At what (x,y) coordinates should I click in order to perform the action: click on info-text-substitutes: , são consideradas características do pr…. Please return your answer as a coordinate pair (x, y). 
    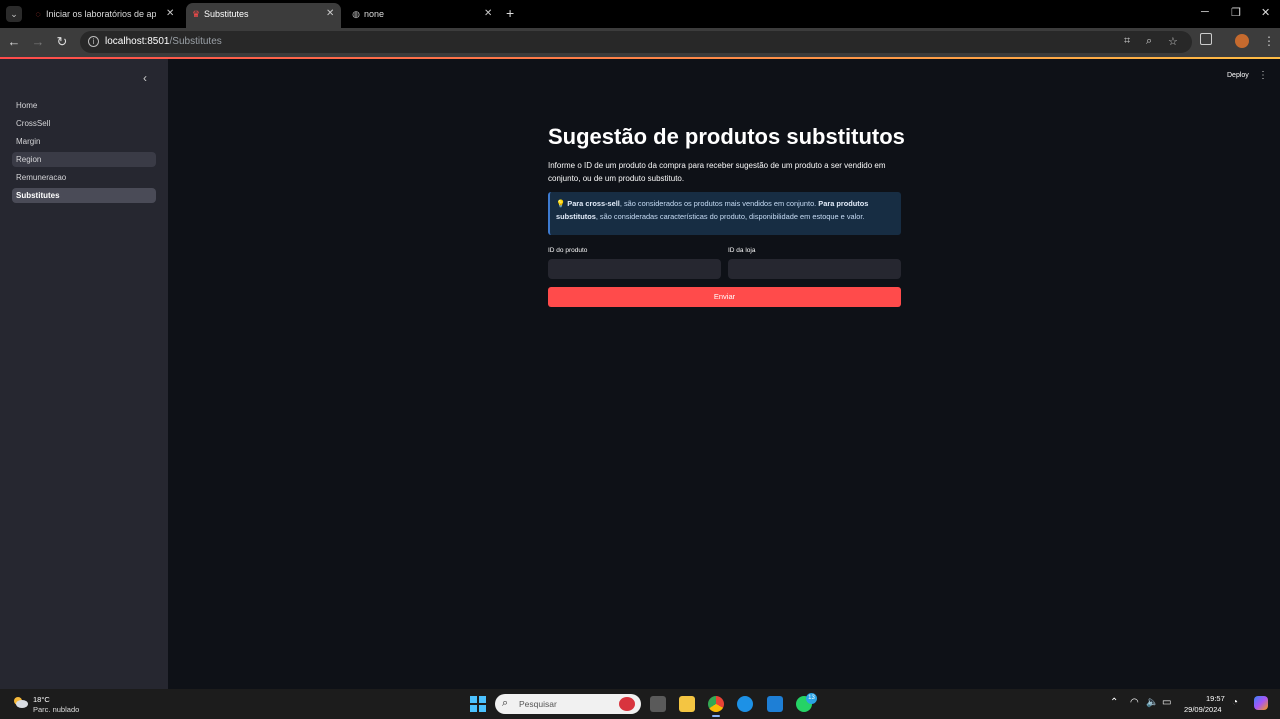
    Looking at the image, I should click on (730, 216).